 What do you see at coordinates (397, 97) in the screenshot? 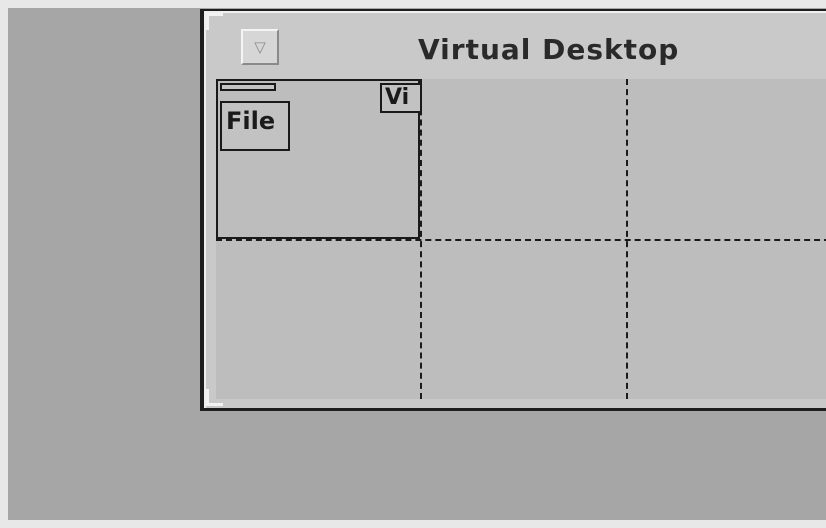
I see `mini-window-label: Vi` at bounding box center [397, 97].